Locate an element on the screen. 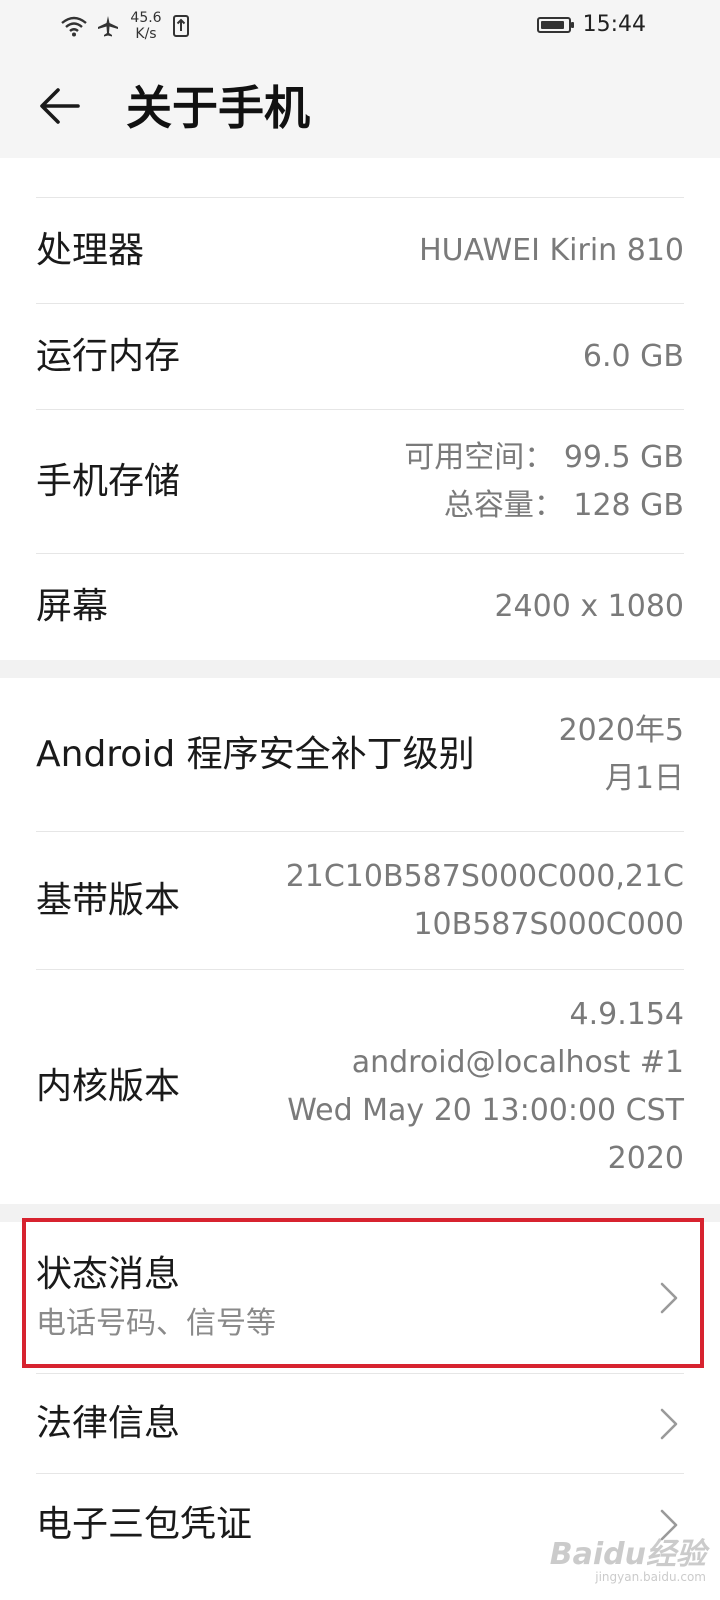  status-bar: 45.6 K/s 15:44 is located at coordinates (360, 26).